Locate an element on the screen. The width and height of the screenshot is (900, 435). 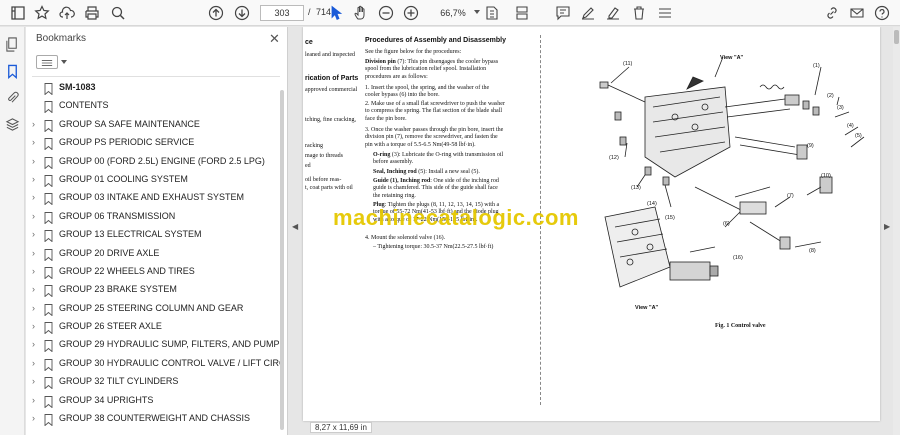
bookmark-item: › GROUP 01 COOLING SYSTEM is located at coordinates (154, 180).